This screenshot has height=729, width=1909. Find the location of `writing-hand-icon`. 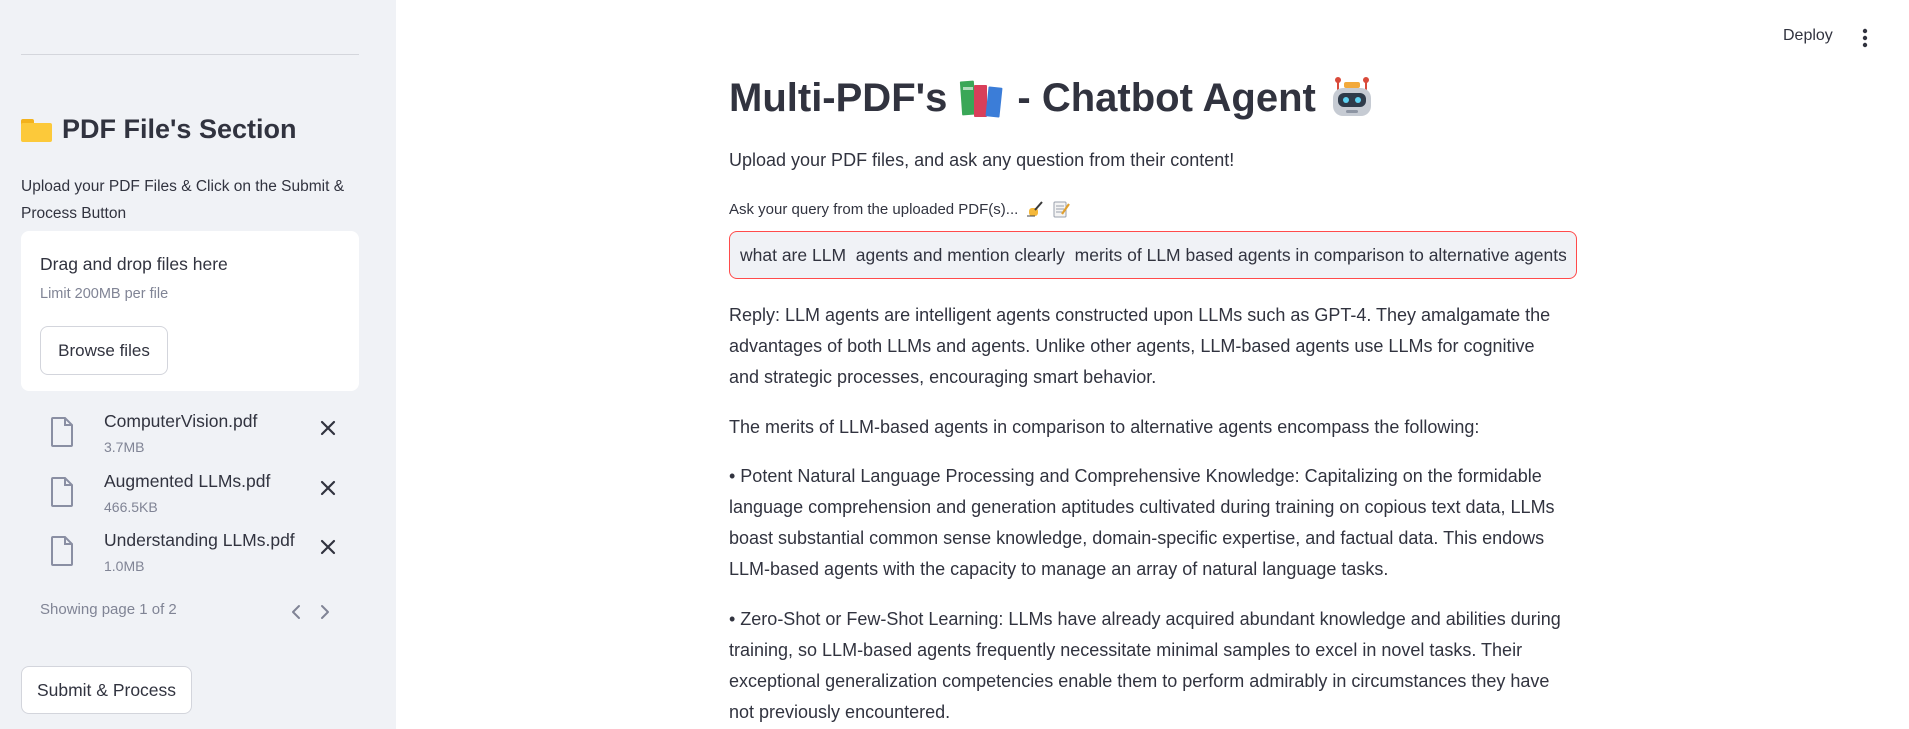

writing-hand-icon is located at coordinates (1035, 209).